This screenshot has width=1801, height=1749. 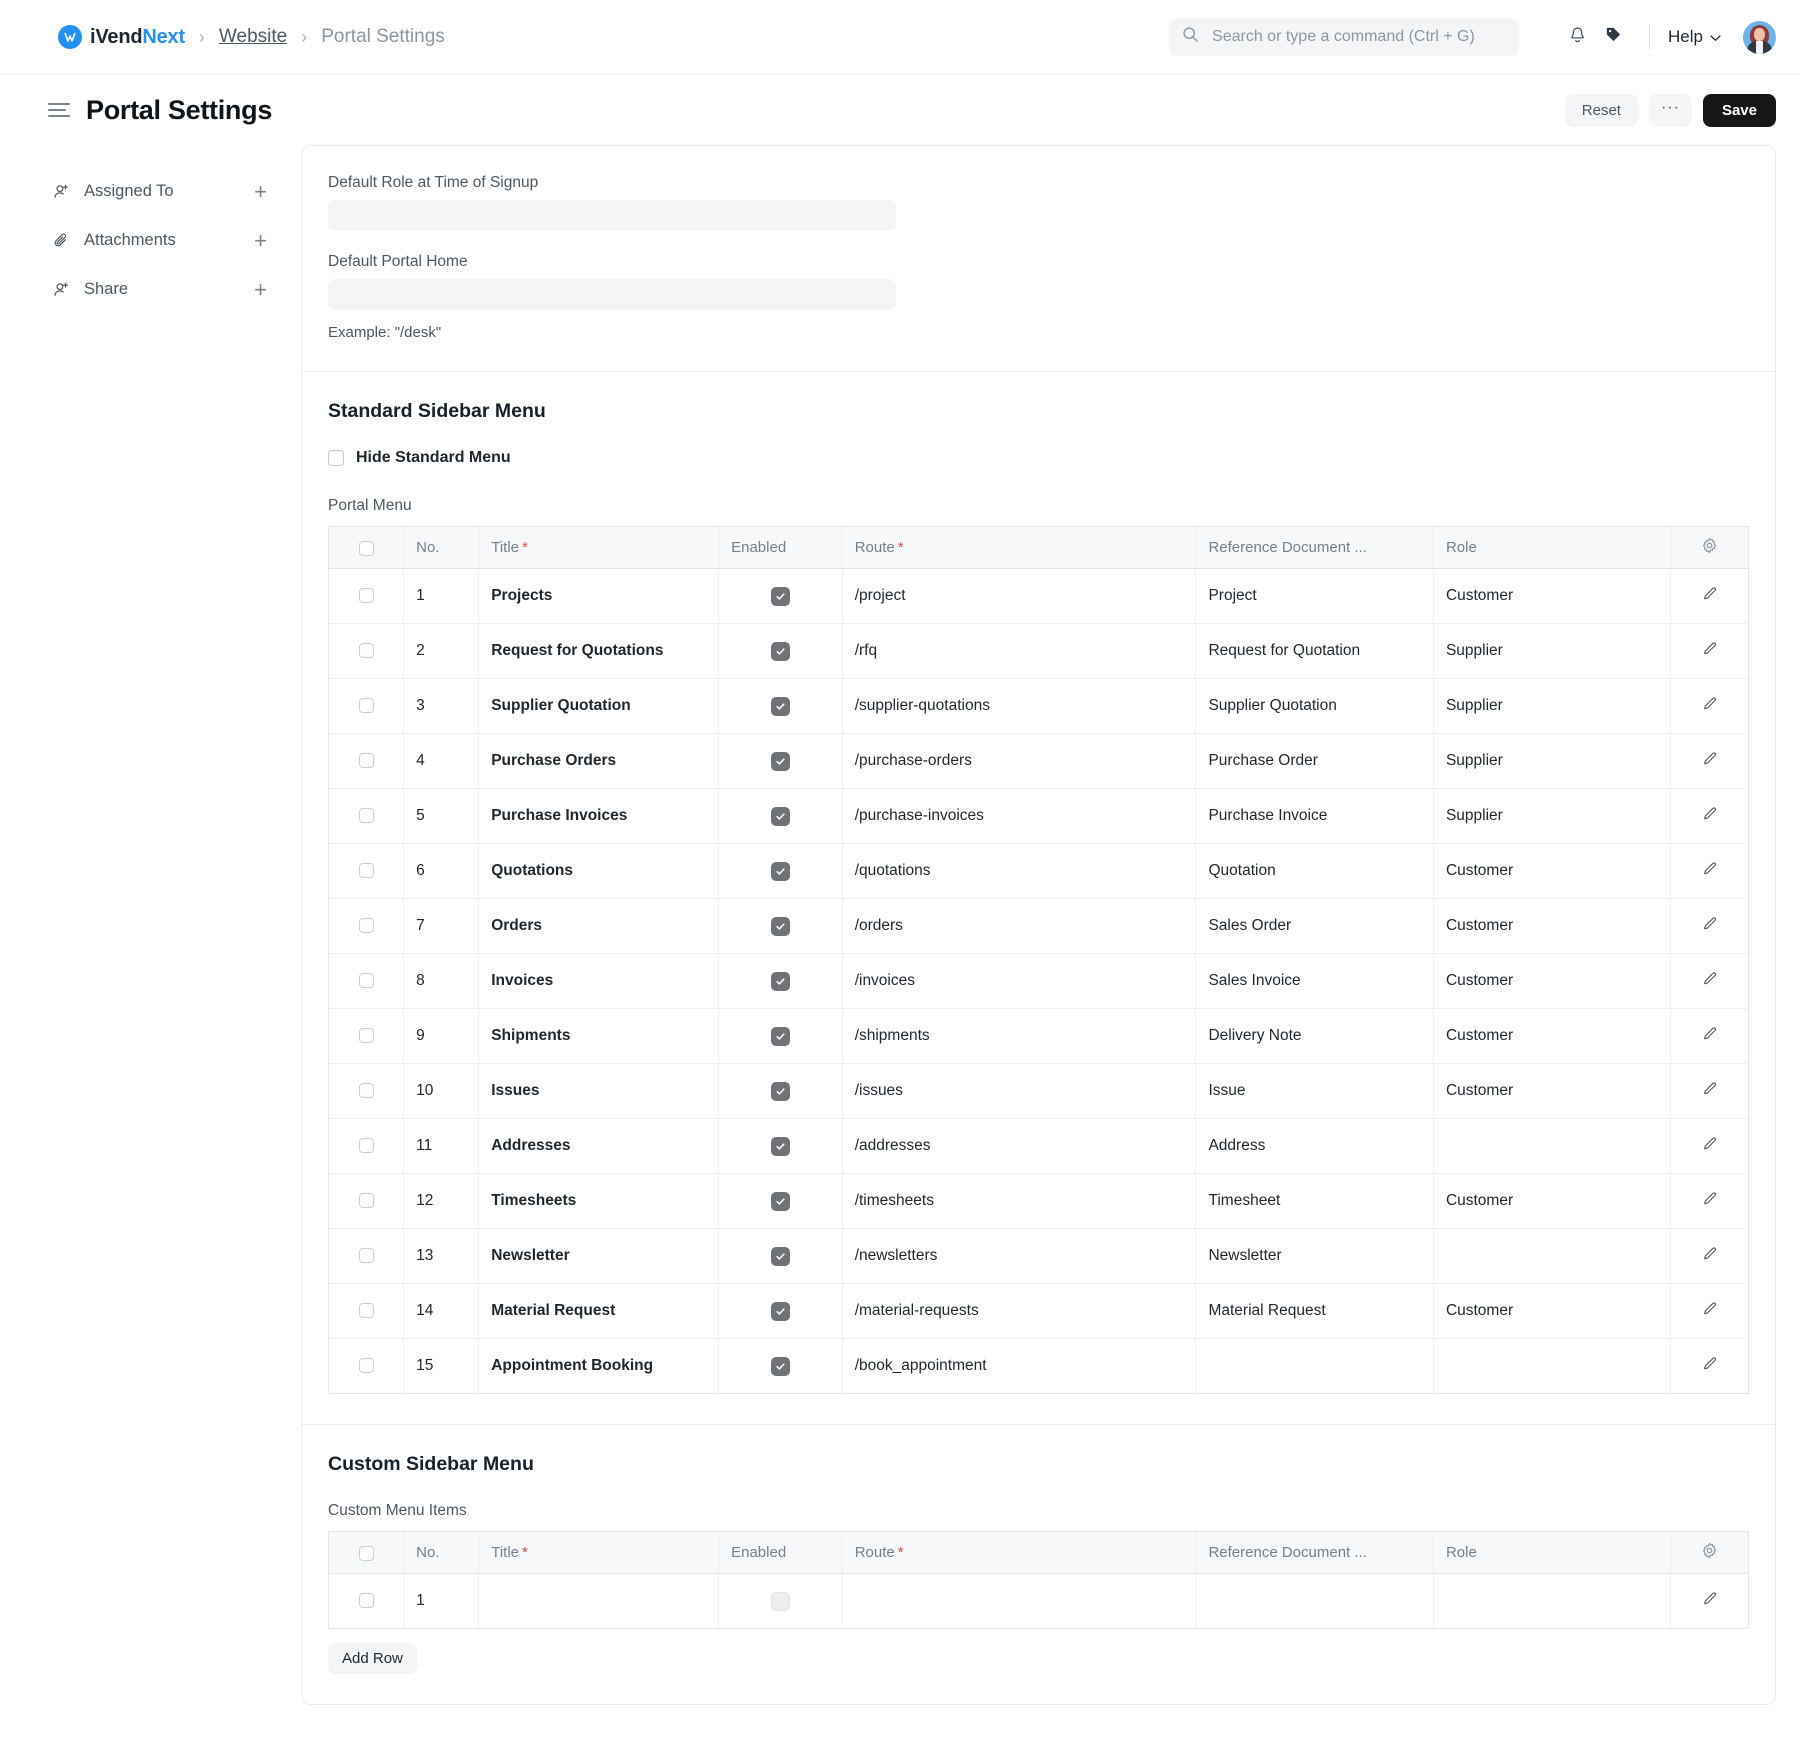 I want to click on cell-route: /project, so click(x=1019, y=596).